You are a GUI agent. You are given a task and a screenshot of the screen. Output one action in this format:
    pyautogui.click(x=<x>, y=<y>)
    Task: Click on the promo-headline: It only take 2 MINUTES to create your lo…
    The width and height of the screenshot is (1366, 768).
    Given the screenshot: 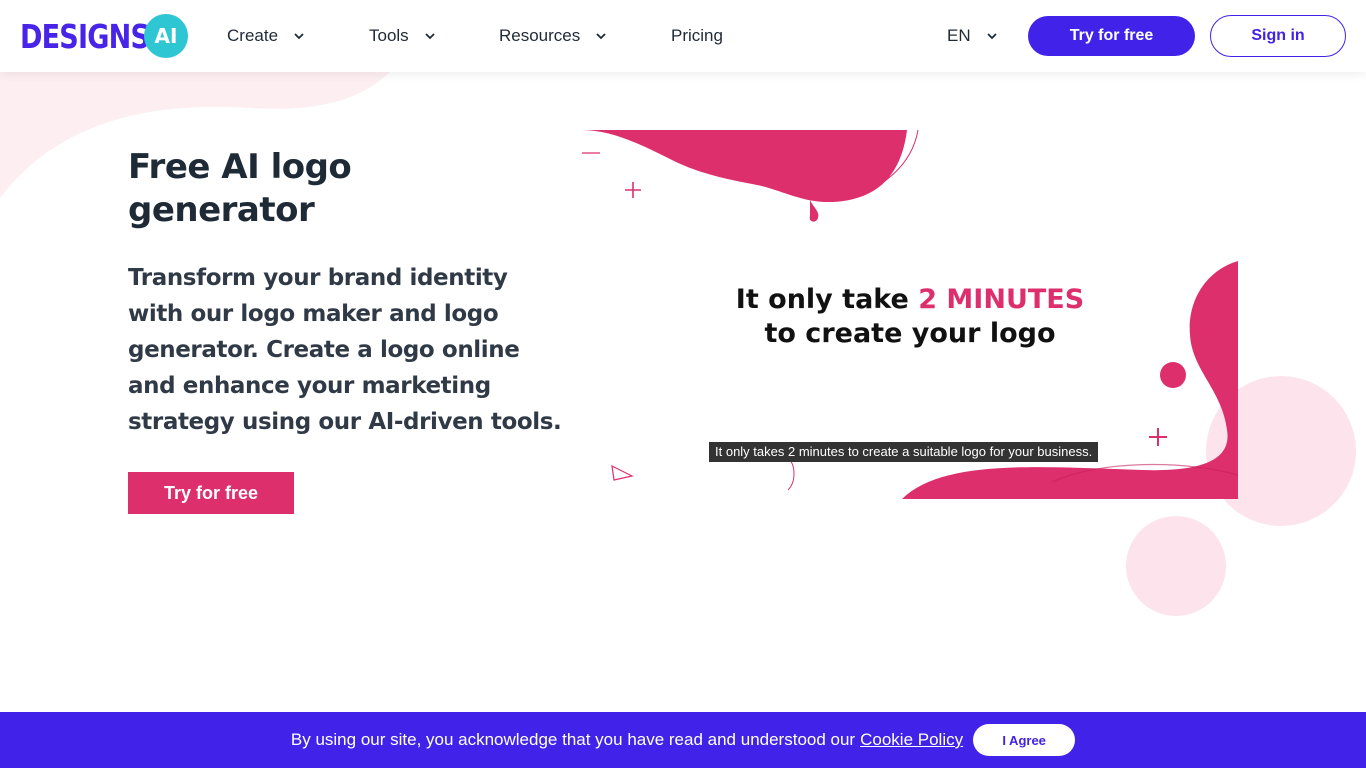 What is the action you would take?
    pyautogui.click(x=910, y=317)
    